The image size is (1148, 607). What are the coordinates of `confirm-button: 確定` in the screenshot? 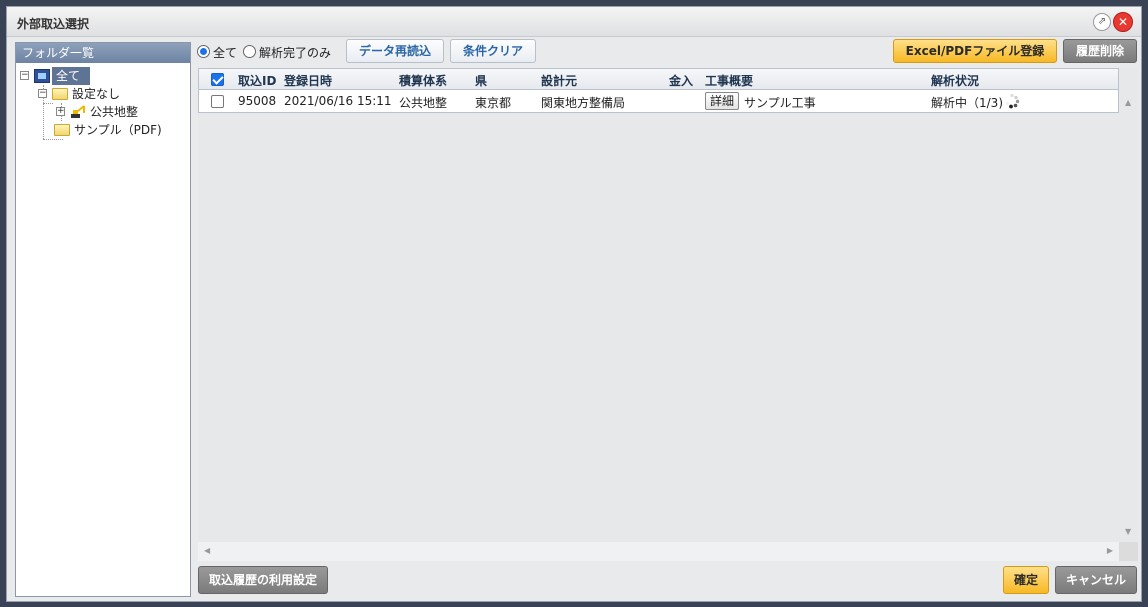 It's located at (1026, 580).